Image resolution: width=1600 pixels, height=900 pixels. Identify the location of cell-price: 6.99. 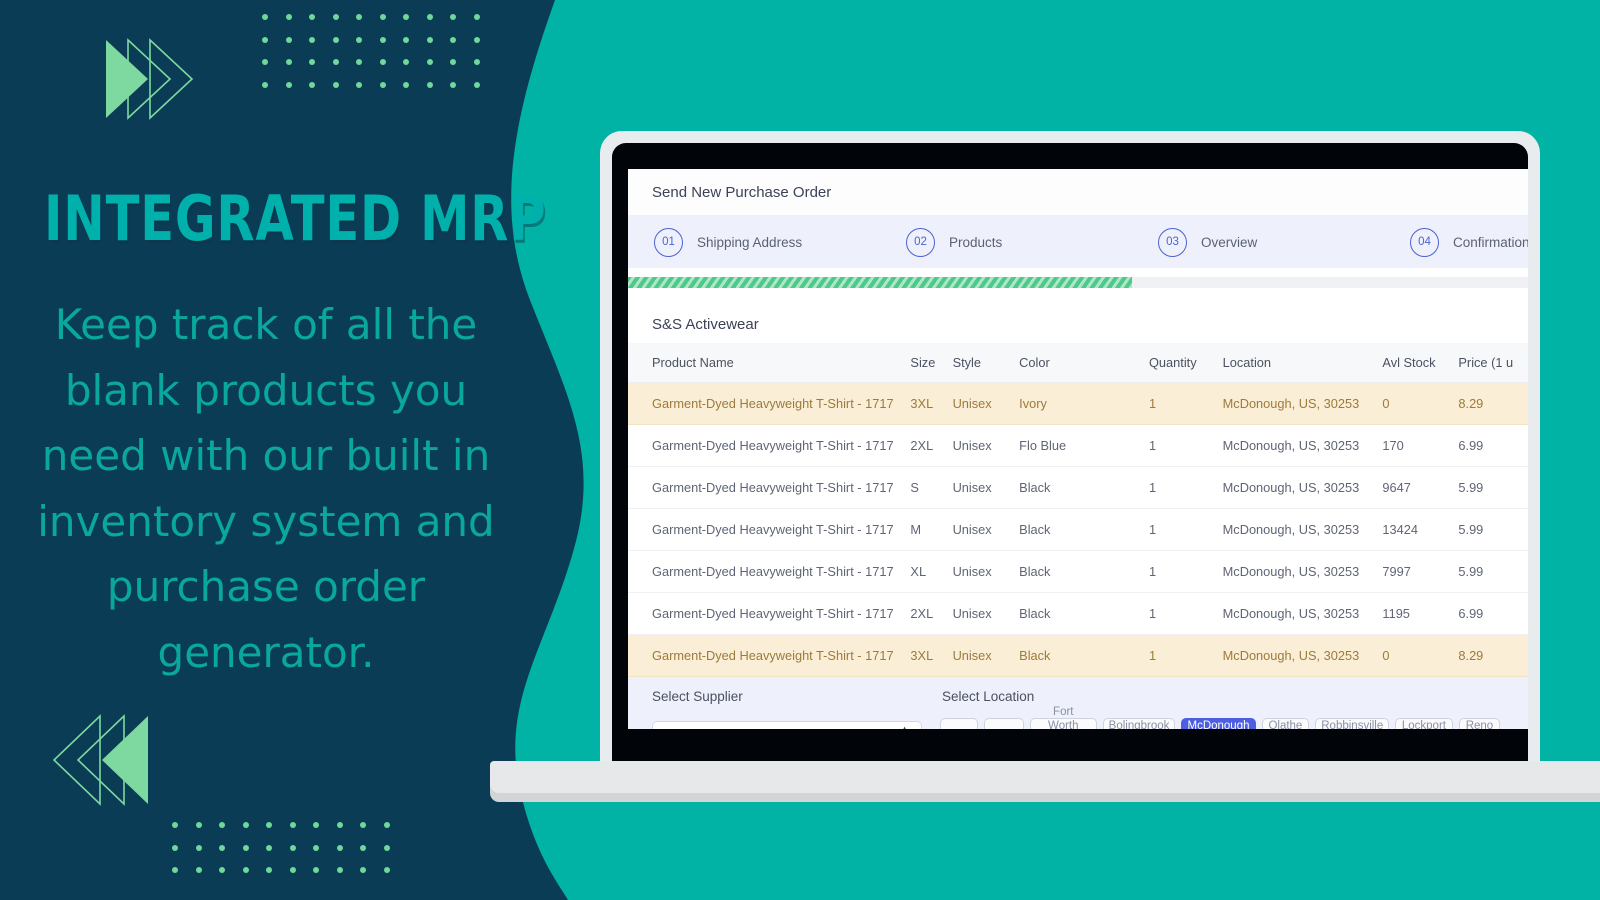
(1490, 613).